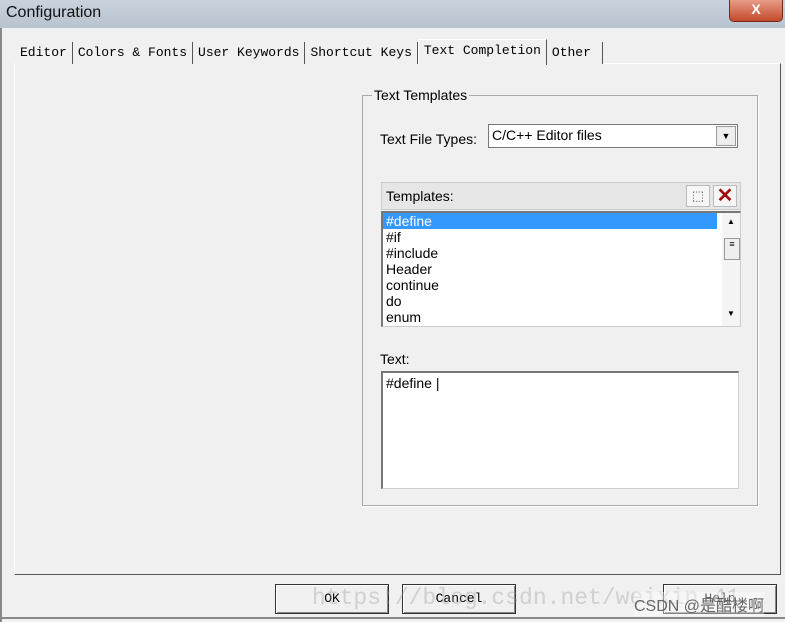 The width and height of the screenshot is (785, 622). Describe the element at coordinates (550, 253) in the screenshot. I see `list-item: #include` at that location.